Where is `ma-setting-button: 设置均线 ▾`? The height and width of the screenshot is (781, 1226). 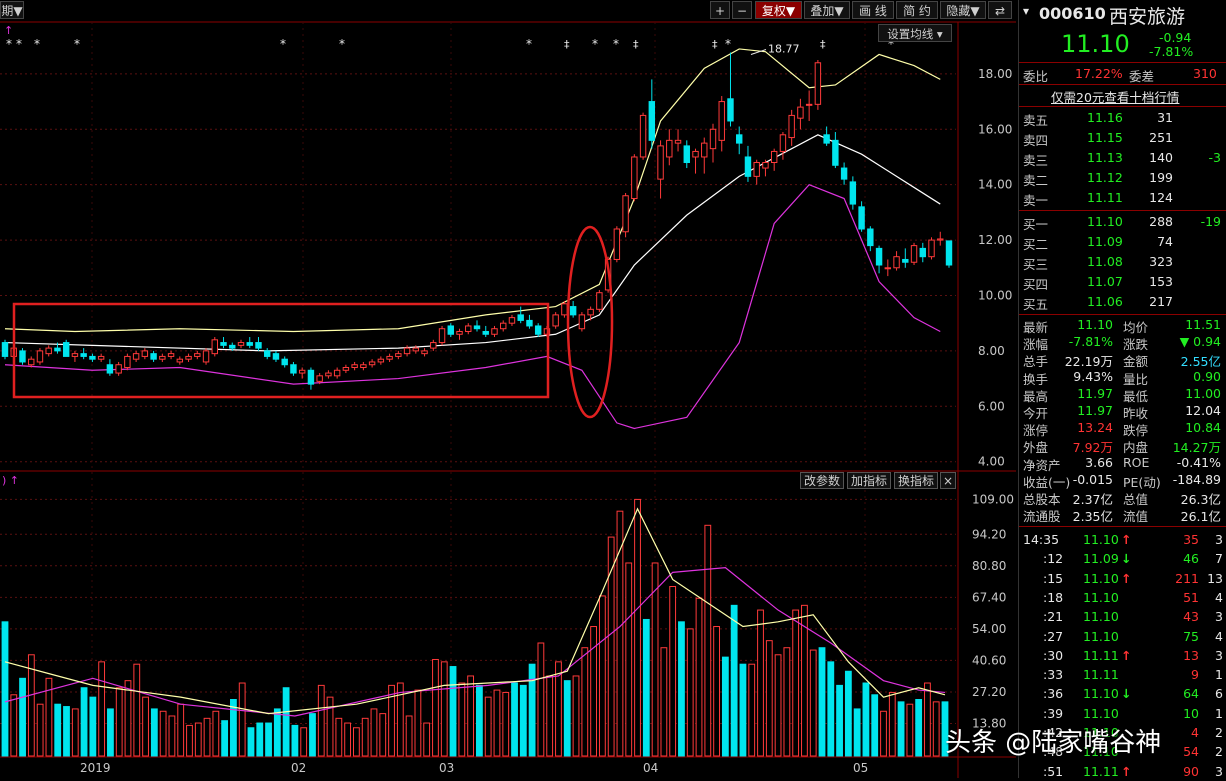 ma-setting-button: 设置均线 ▾ is located at coordinates (915, 33).